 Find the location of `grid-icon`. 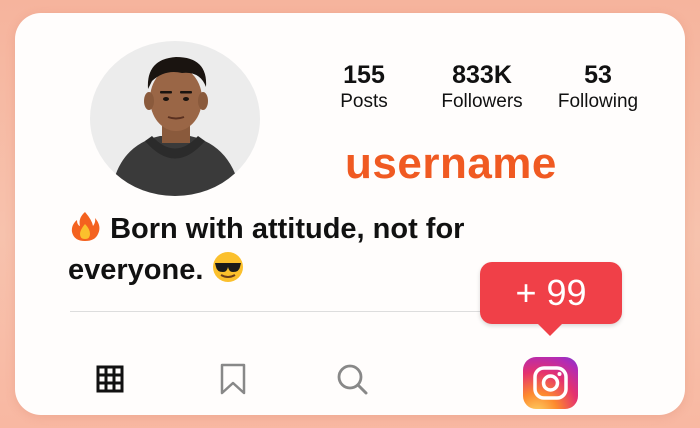

grid-icon is located at coordinates (110, 379).